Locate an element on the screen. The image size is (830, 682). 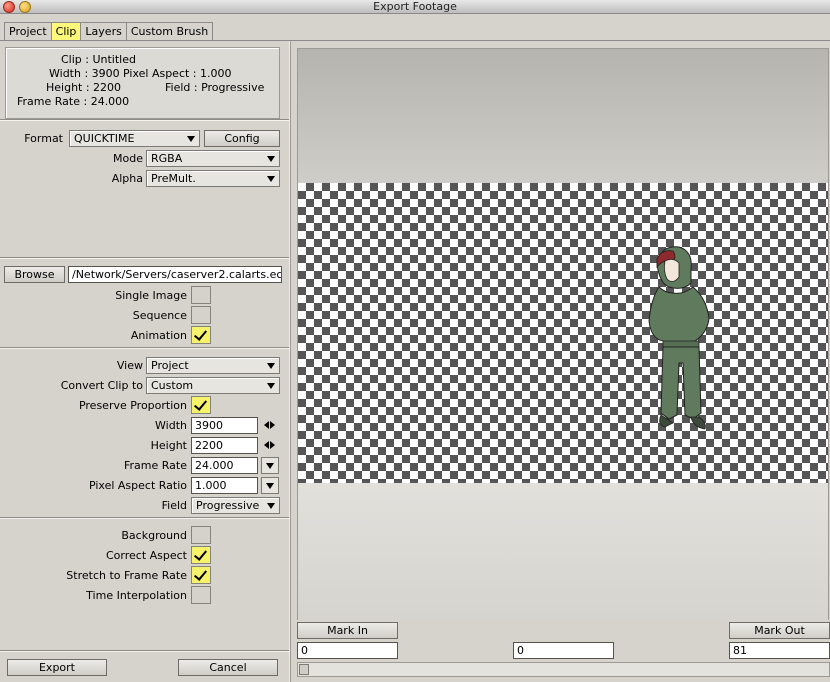
clip-field-text: Field : Progressive is located at coordinates (215, 87).